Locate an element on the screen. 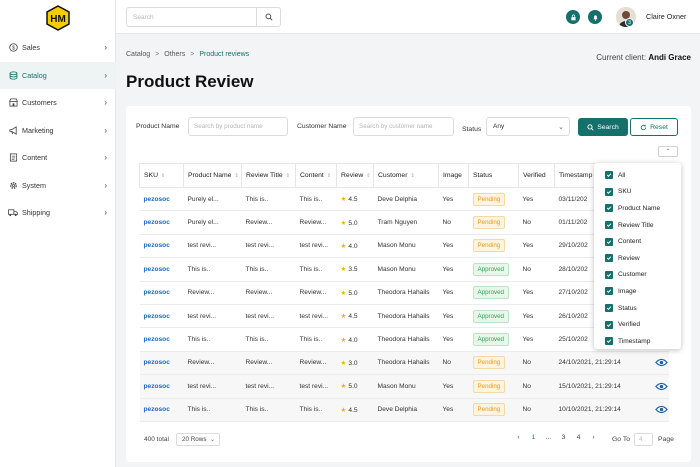 This screenshot has height=467, width=700. column-header-verified: Verified is located at coordinates (536, 175).